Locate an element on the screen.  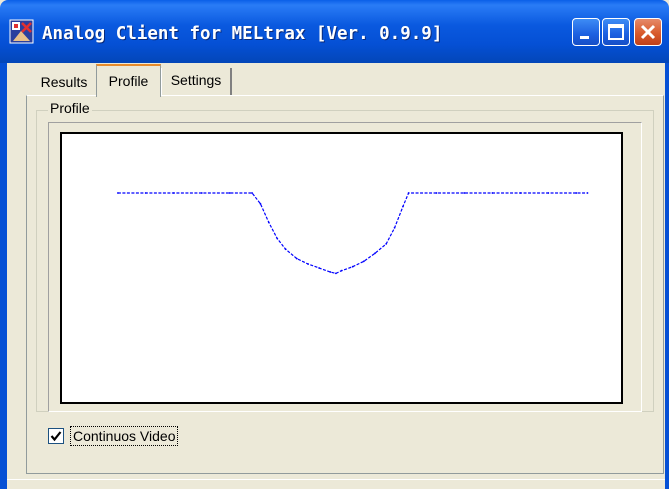
window-border-left is located at coordinates (3, 276).